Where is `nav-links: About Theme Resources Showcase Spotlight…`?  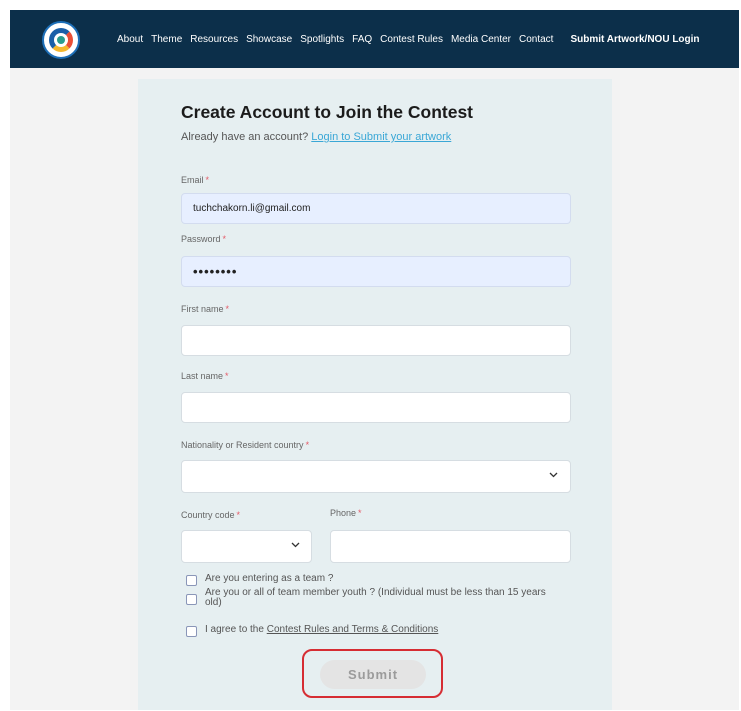 nav-links: About Theme Resources Showcase Spotlight… is located at coordinates (408, 39).